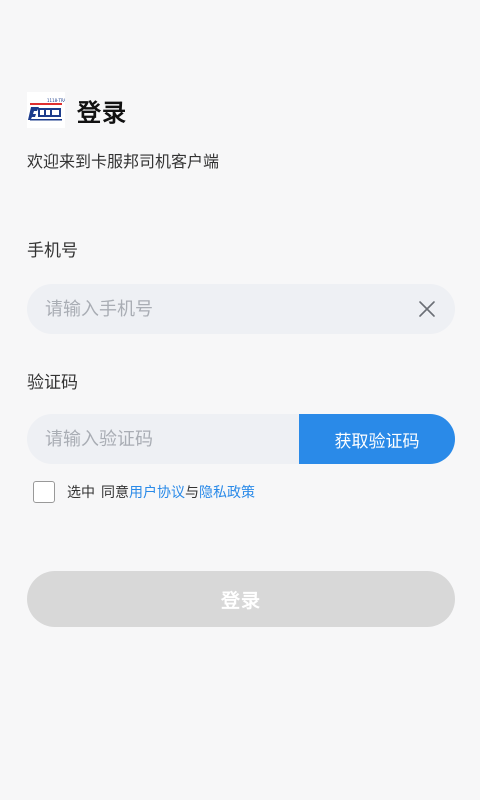 The image size is (480, 800). I want to click on agreement-row: 选中 同意 用户协议 与 隐私政策, so click(144, 492).